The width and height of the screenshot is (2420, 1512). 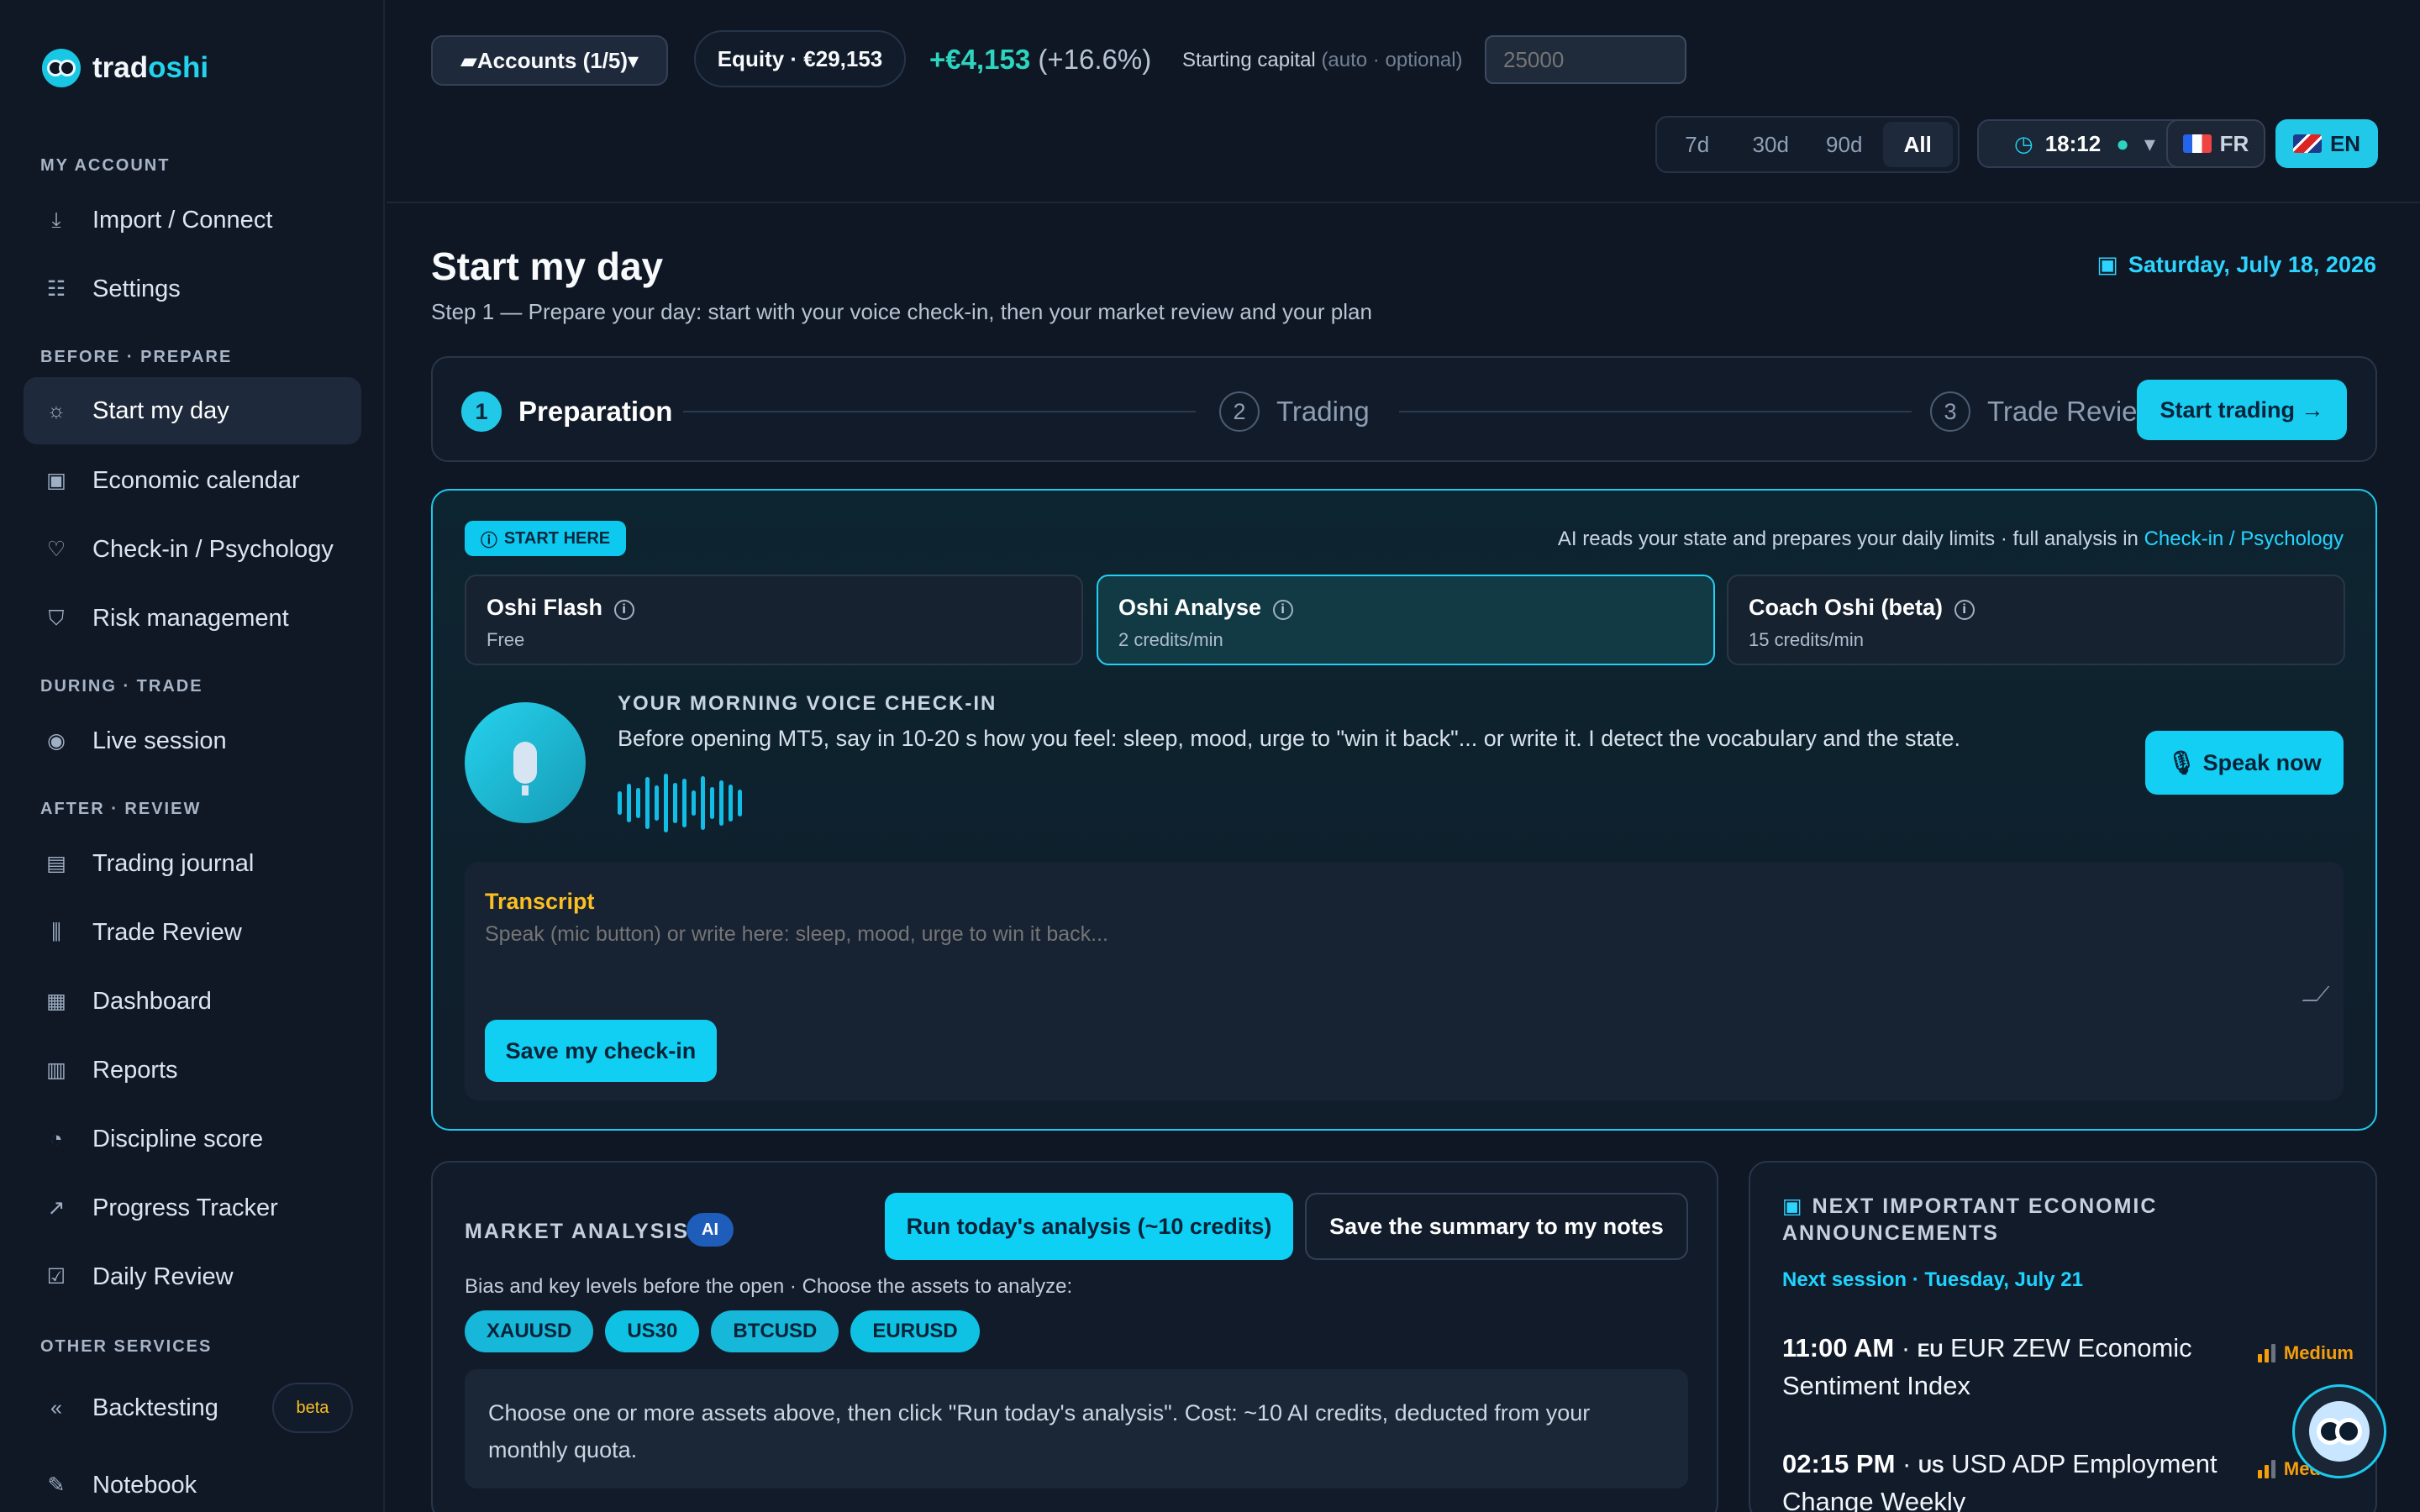 I want to click on step-number: 1, so click(x=481, y=411).